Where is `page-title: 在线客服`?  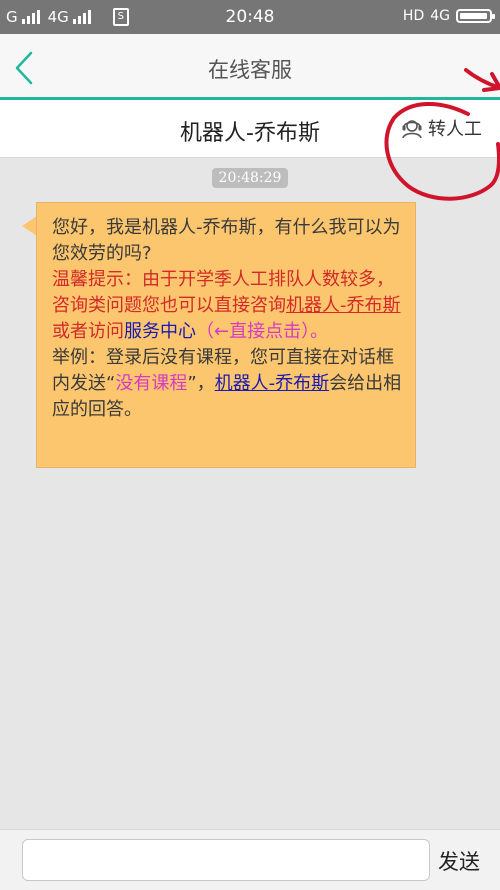 page-title: 在线客服 is located at coordinates (250, 70).